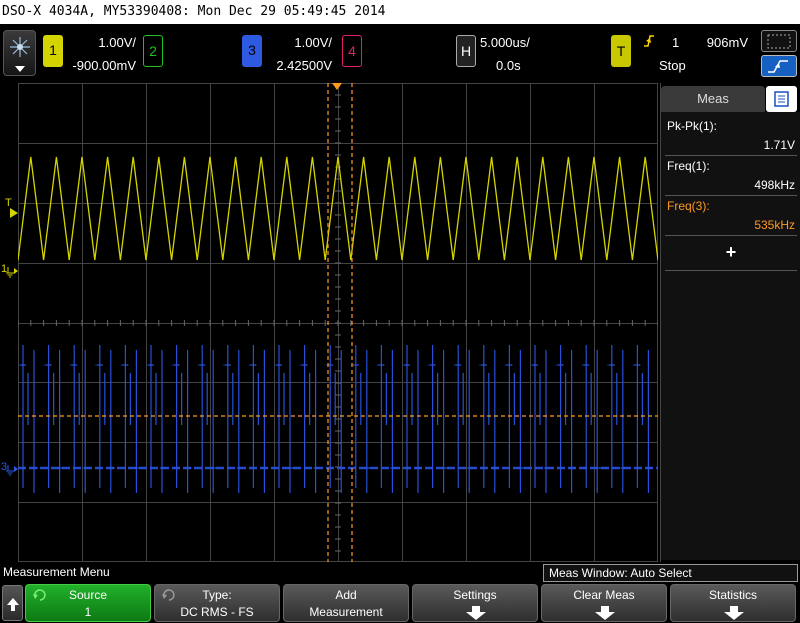 Image resolution: width=800 pixels, height=623 pixels. What do you see at coordinates (217, 595) in the screenshot?
I see `softkey-label: Type:` at bounding box center [217, 595].